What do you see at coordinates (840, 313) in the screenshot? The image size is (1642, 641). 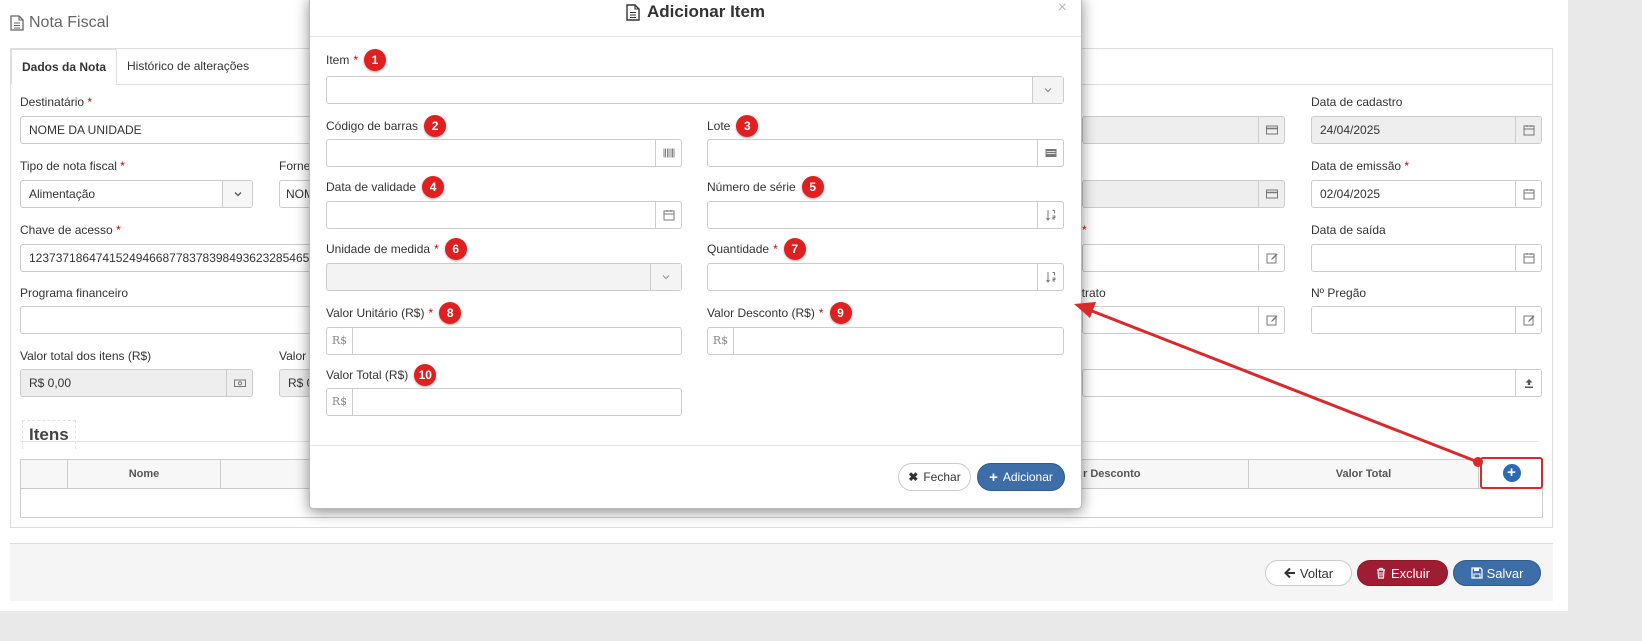 I see `step-badge: 9` at bounding box center [840, 313].